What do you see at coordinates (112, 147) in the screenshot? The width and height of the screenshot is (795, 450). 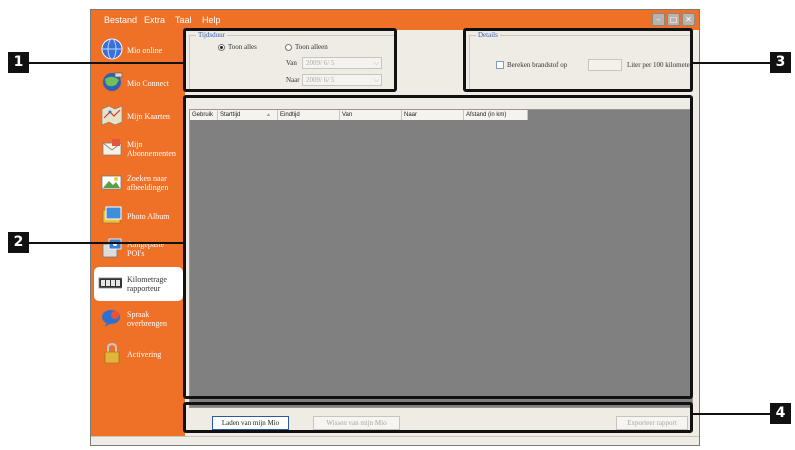 I see `envelope-icon` at bounding box center [112, 147].